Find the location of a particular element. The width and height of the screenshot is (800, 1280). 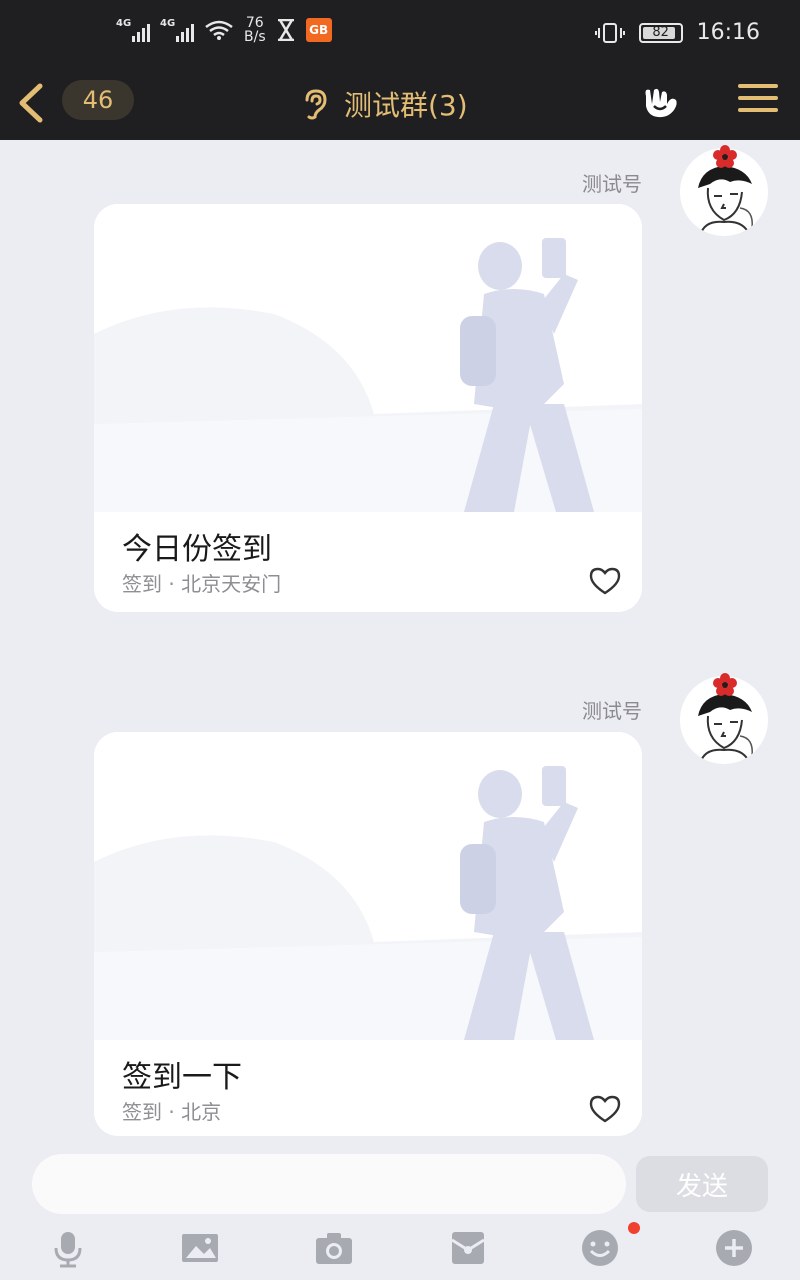

chat-header: 46 测试群(3) is located at coordinates (400, 103).